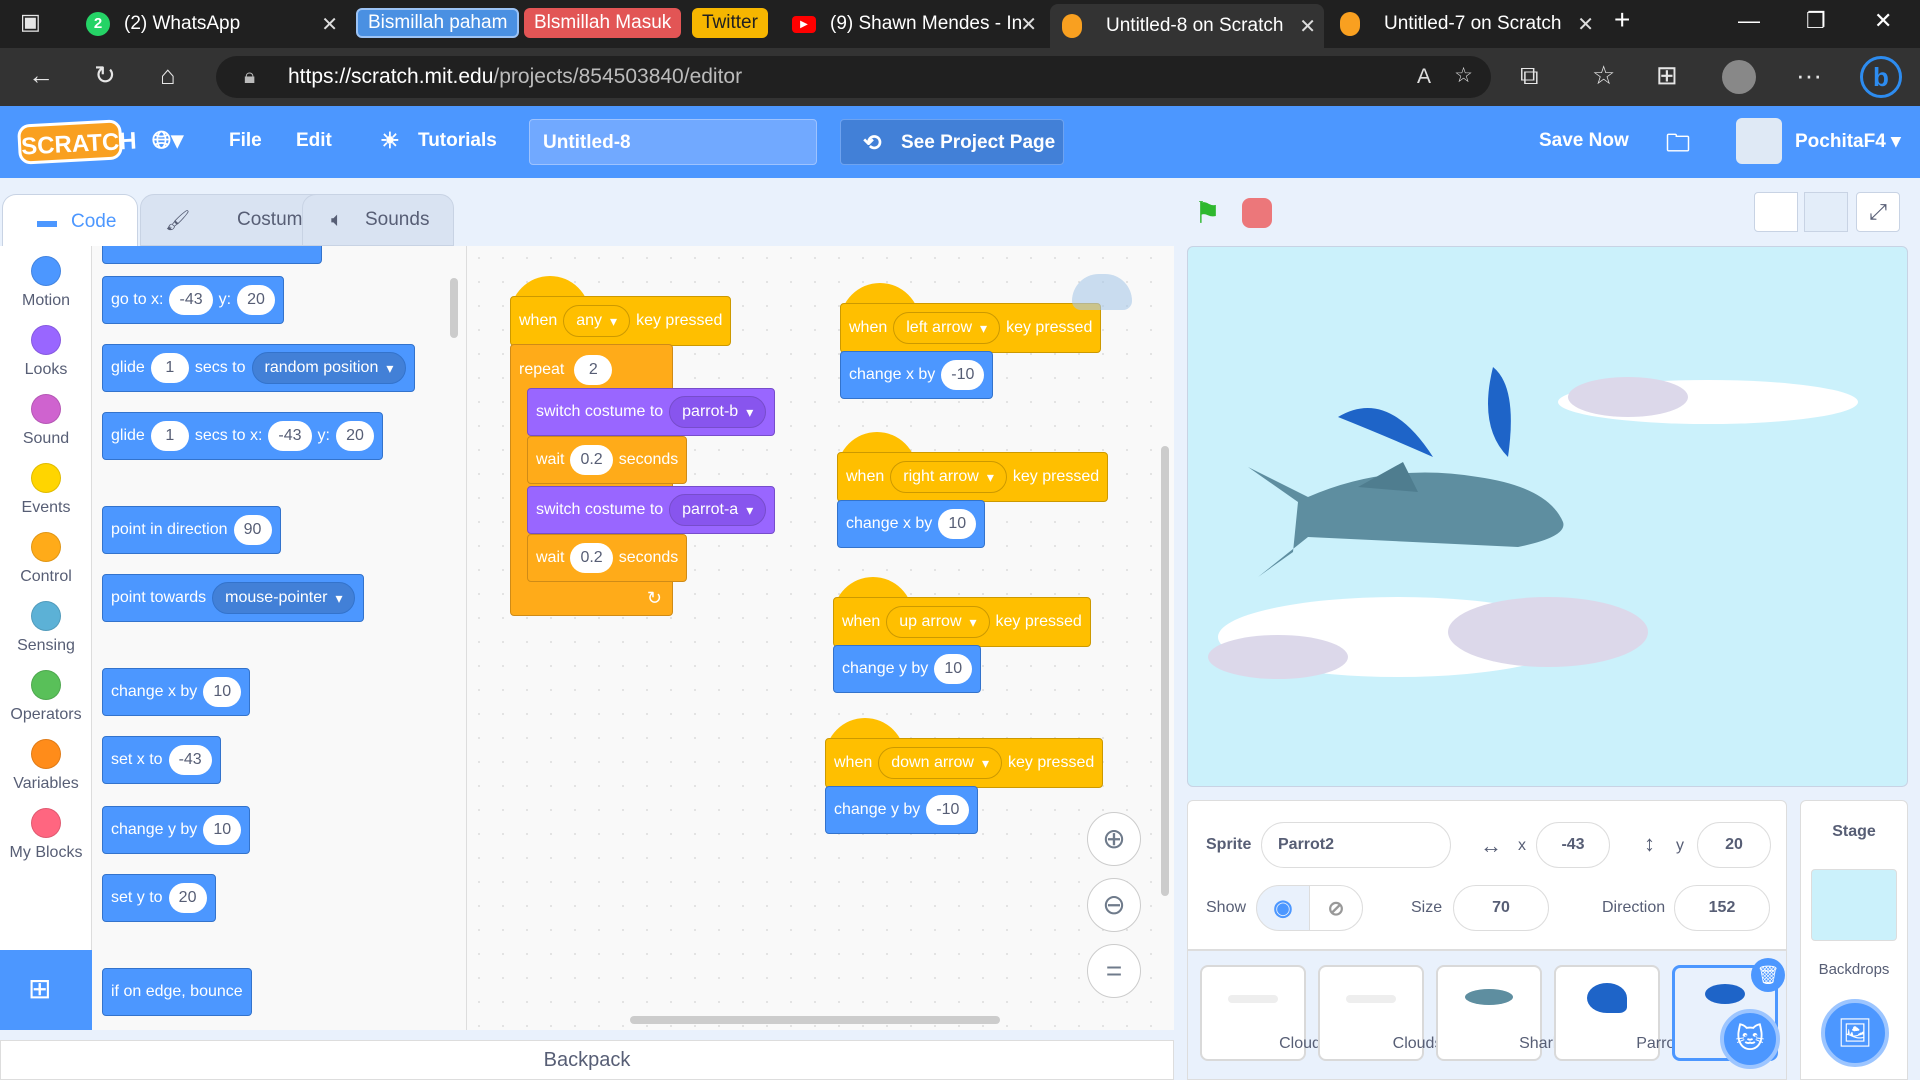  Describe the element at coordinates (1776, 212) in the screenshot. I see `small-stage-button` at that location.